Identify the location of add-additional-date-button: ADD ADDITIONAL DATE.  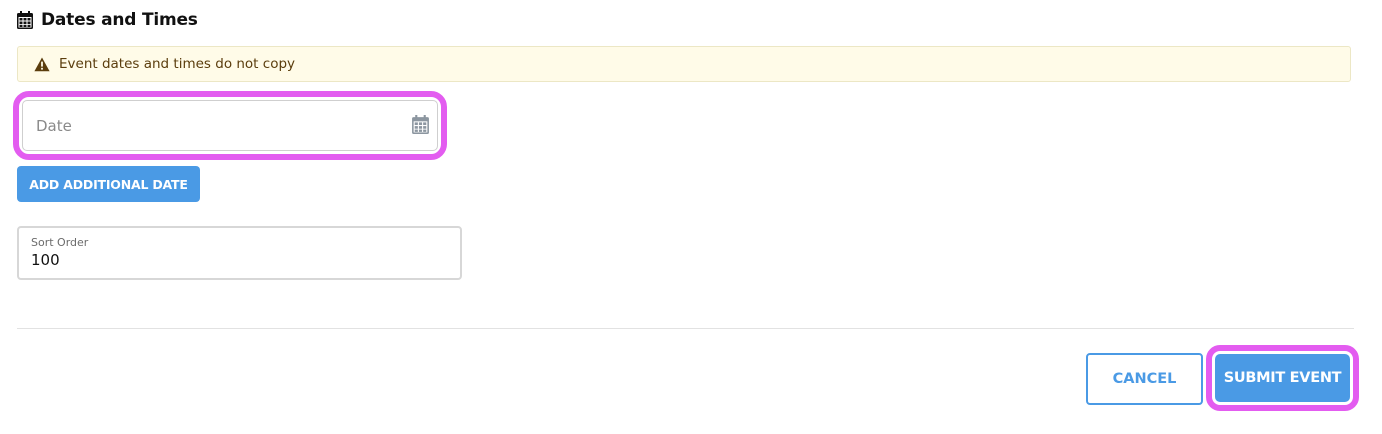
(108, 184).